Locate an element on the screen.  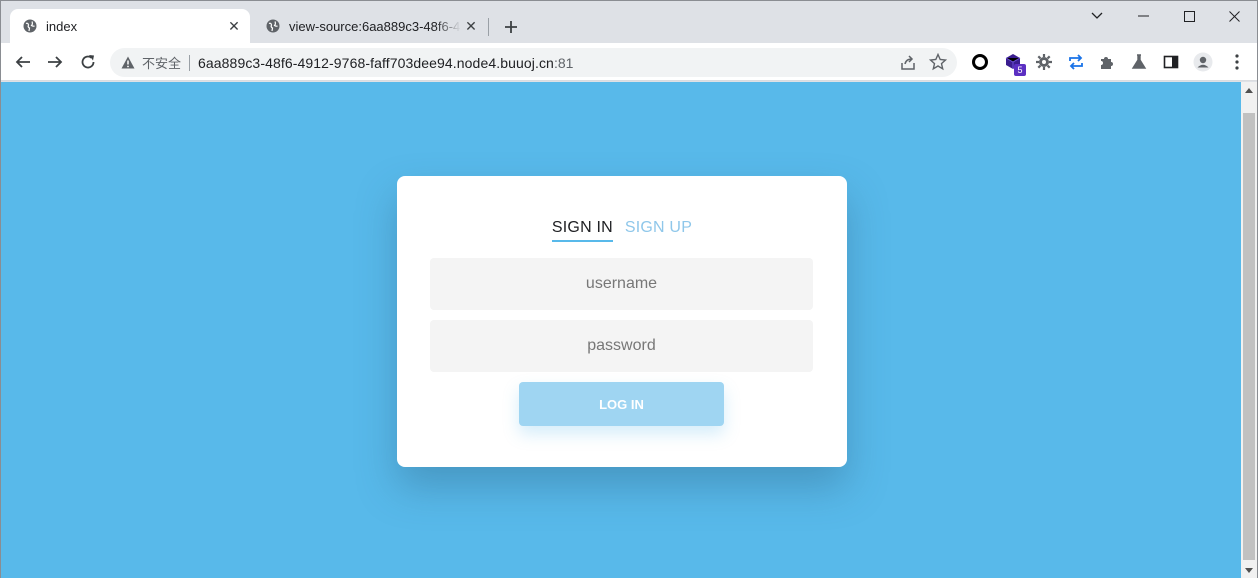
minimize-button is located at coordinates (1143, 16).